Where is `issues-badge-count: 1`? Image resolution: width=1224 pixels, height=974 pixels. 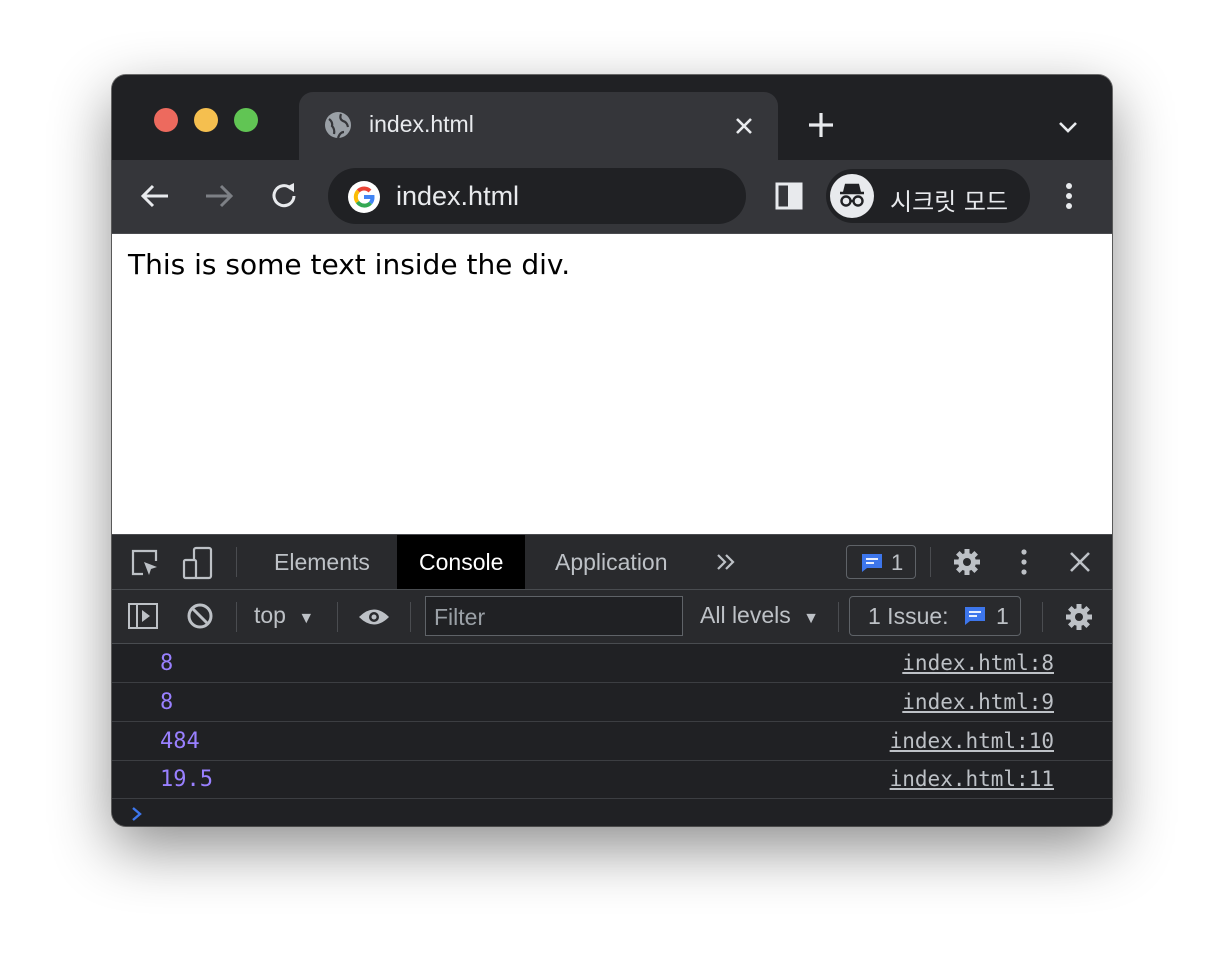
issues-badge-count: 1 is located at coordinates (897, 562).